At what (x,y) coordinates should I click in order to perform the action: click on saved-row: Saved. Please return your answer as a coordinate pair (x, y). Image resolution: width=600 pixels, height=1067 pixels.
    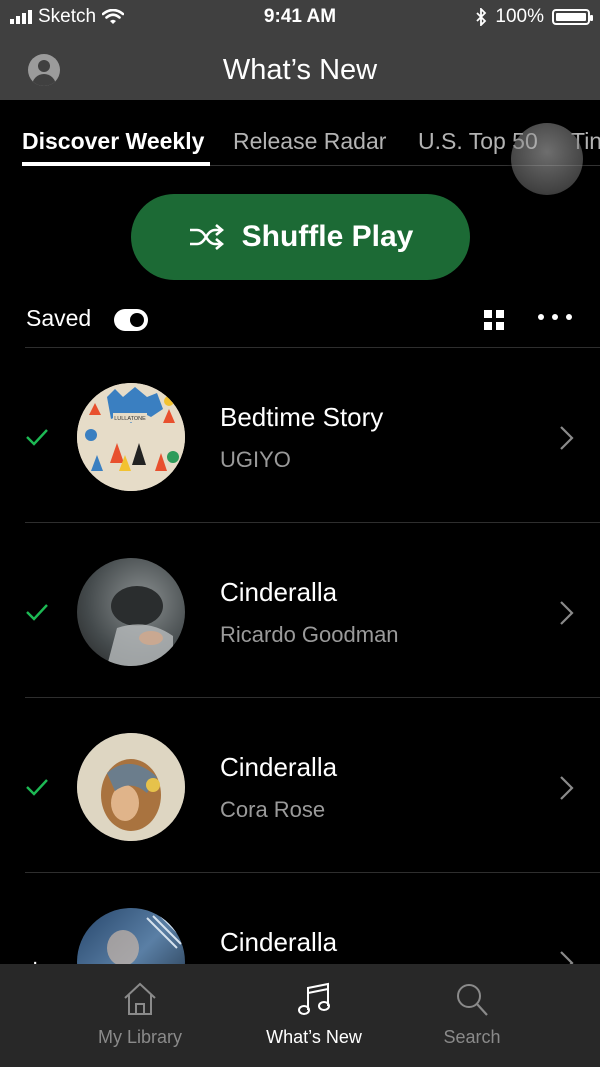
    Looking at the image, I should click on (300, 323).